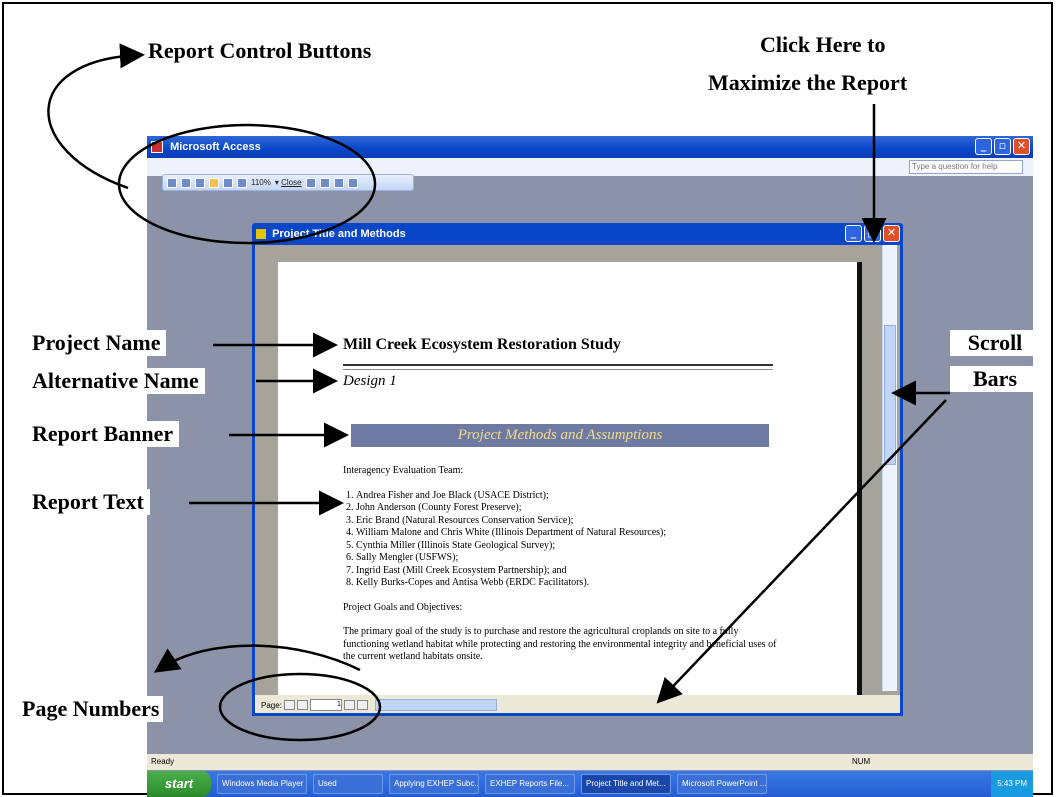  I want to click on next-page-button, so click(349, 705).